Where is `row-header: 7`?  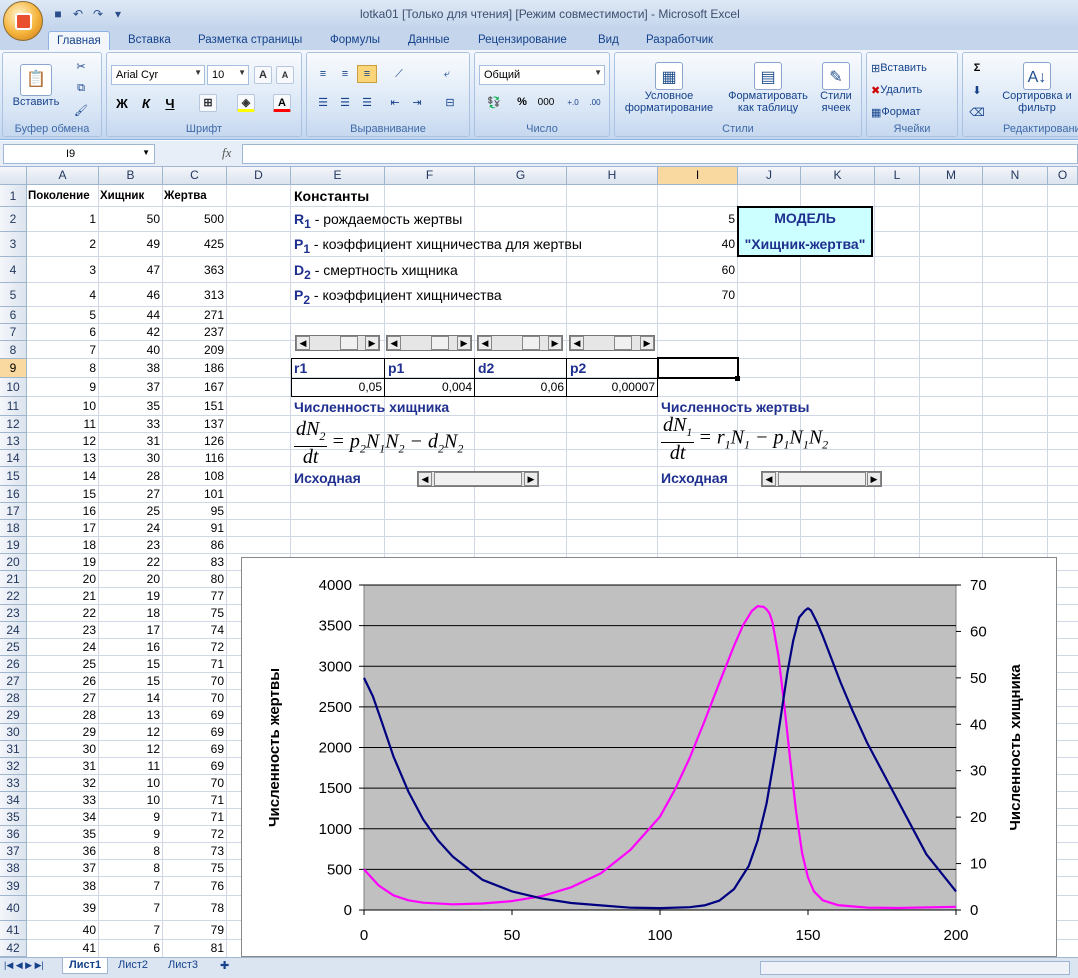 row-header: 7 is located at coordinates (13, 332).